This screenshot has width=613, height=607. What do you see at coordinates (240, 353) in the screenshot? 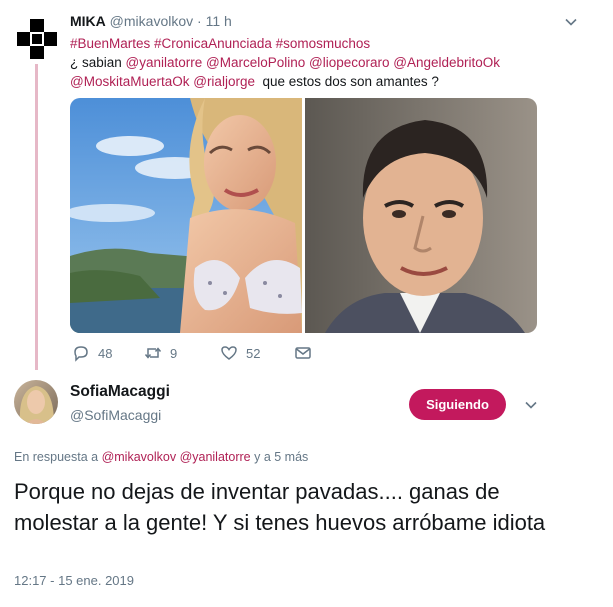
I see `like-action: 52` at bounding box center [240, 353].